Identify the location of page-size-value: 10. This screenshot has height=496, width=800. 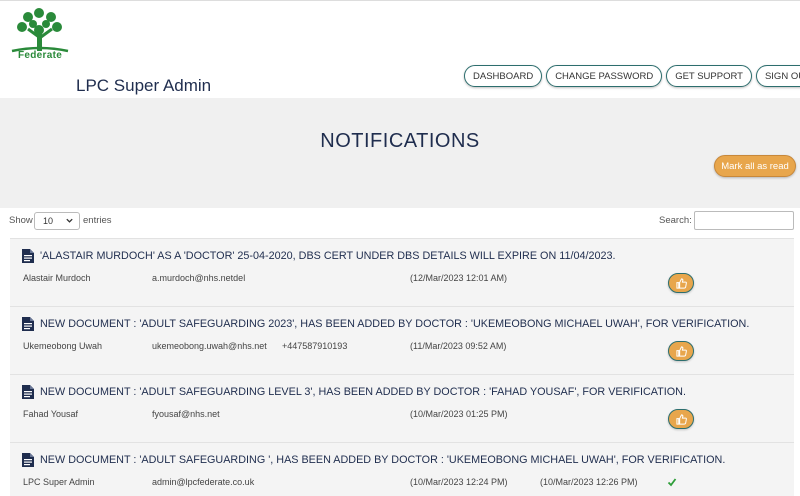
(48, 221).